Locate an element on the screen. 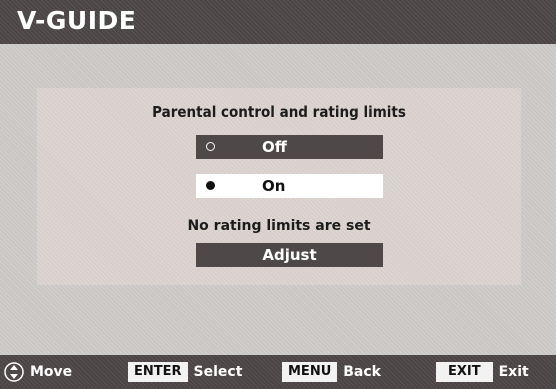 The width and height of the screenshot is (556, 389). page-title: V-GUIDE is located at coordinates (77, 20).